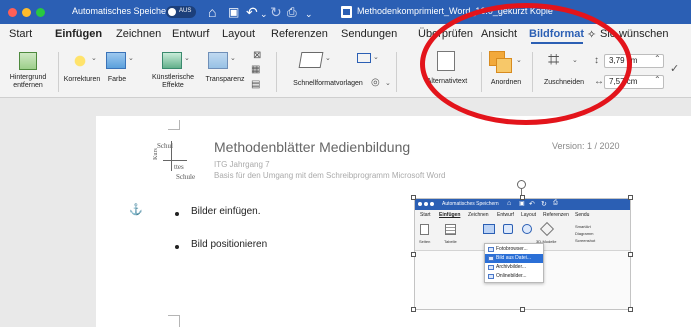  Describe the element at coordinates (375, 82) in the screenshot. I see `picture-effects-icon: ◎` at that location.